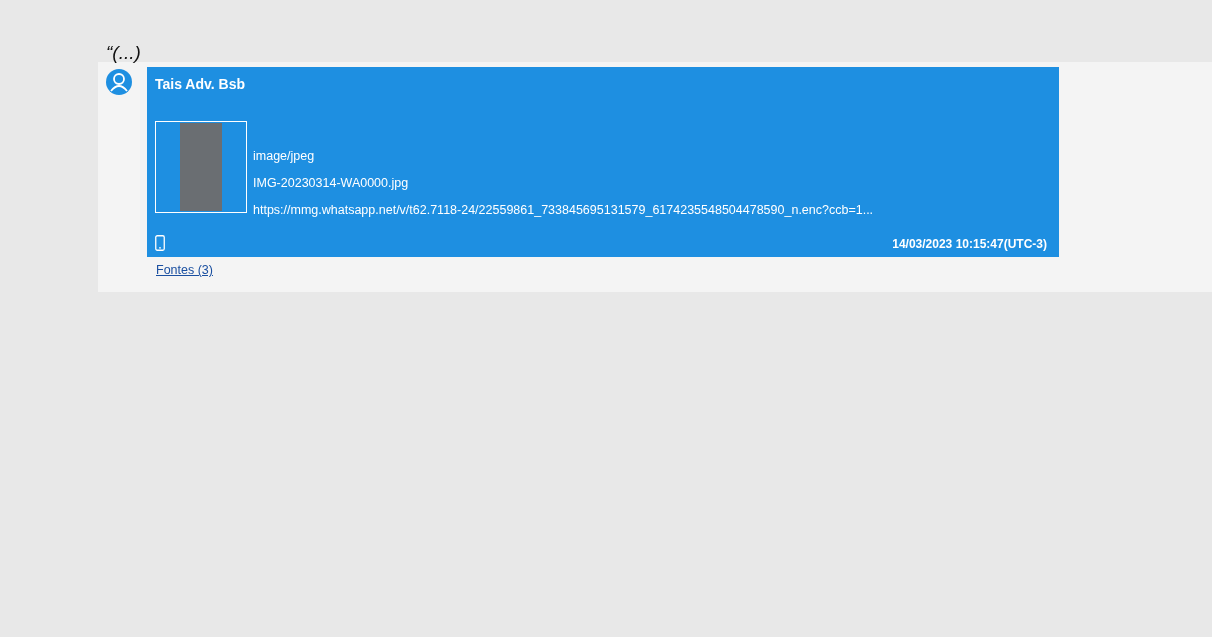  What do you see at coordinates (123, 52) in the screenshot?
I see `quote-mark: “(...)` at bounding box center [123, 52].